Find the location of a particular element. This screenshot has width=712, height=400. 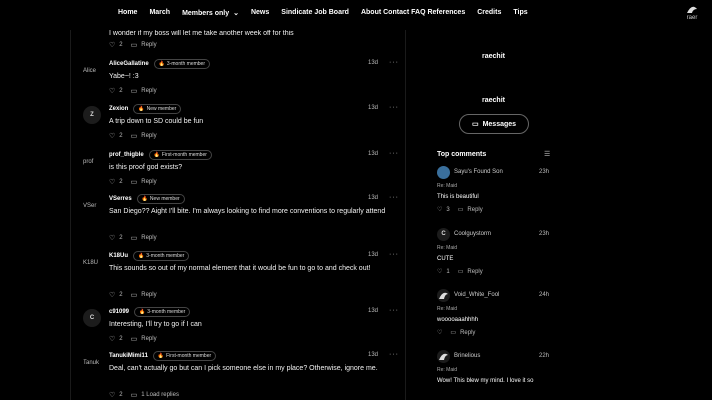

sort-icon: ☰ is located at coordinates (547, 154).